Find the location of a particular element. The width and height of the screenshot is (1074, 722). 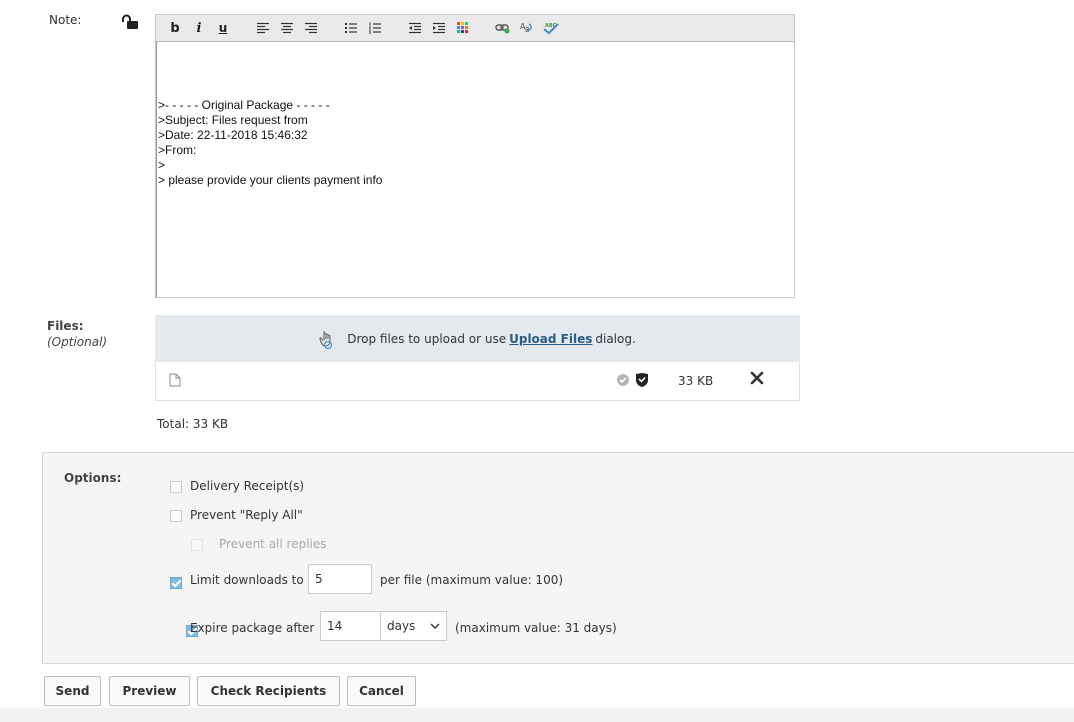

expire-unit-value: days is located at coordinates (401, 626).